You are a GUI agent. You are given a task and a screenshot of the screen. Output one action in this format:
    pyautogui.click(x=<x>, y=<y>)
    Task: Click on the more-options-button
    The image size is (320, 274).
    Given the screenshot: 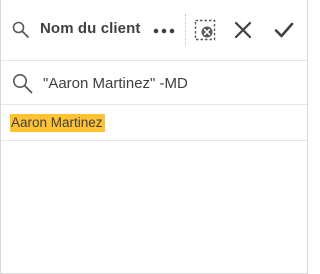 What is the action you would take?
    pyautogui.click(x=164, y=30)
    